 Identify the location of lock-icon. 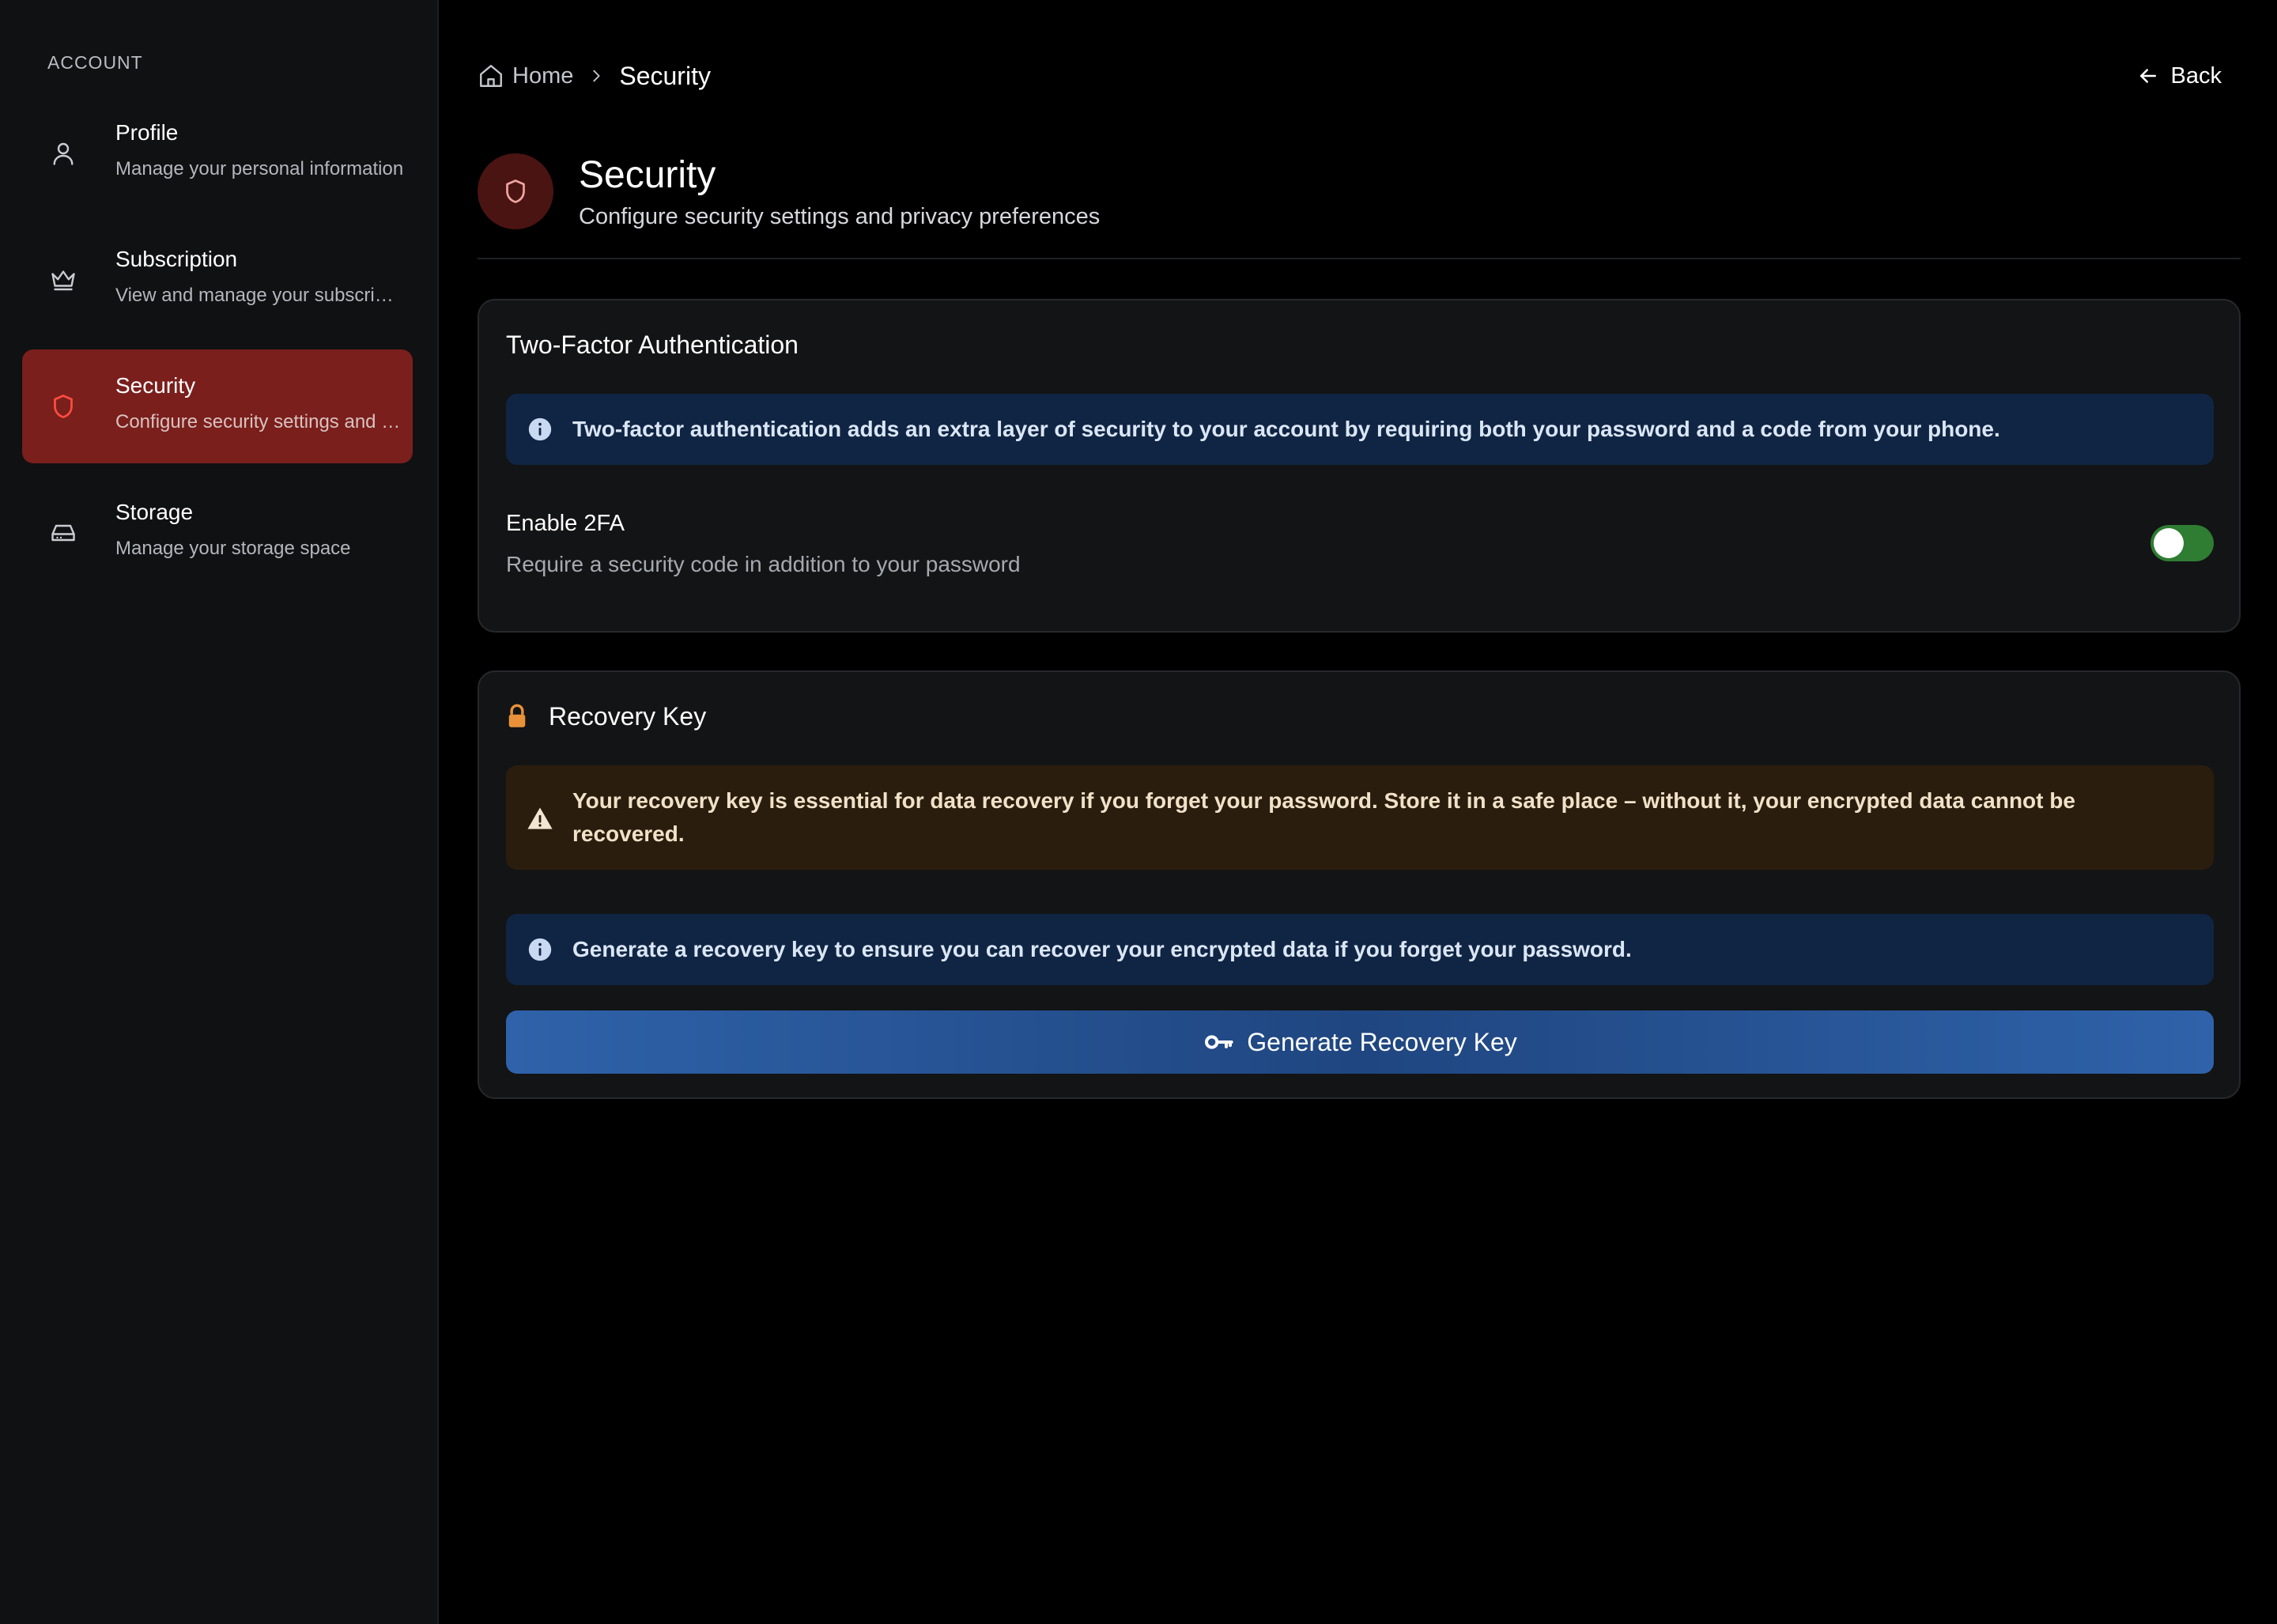
(517, 717).